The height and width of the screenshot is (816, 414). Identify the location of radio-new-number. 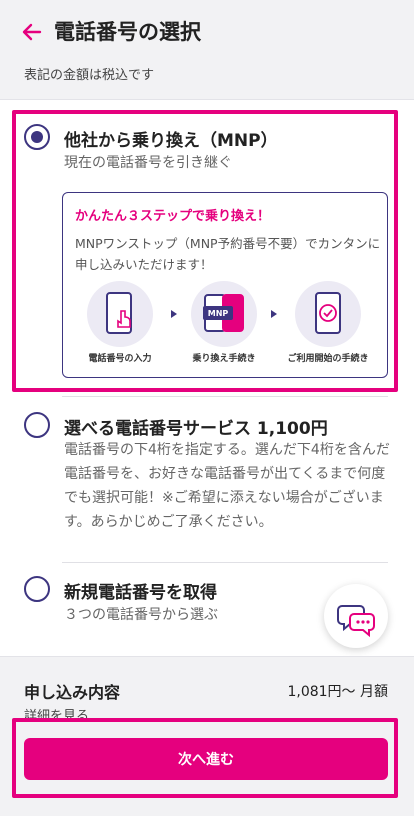
(37, 589).